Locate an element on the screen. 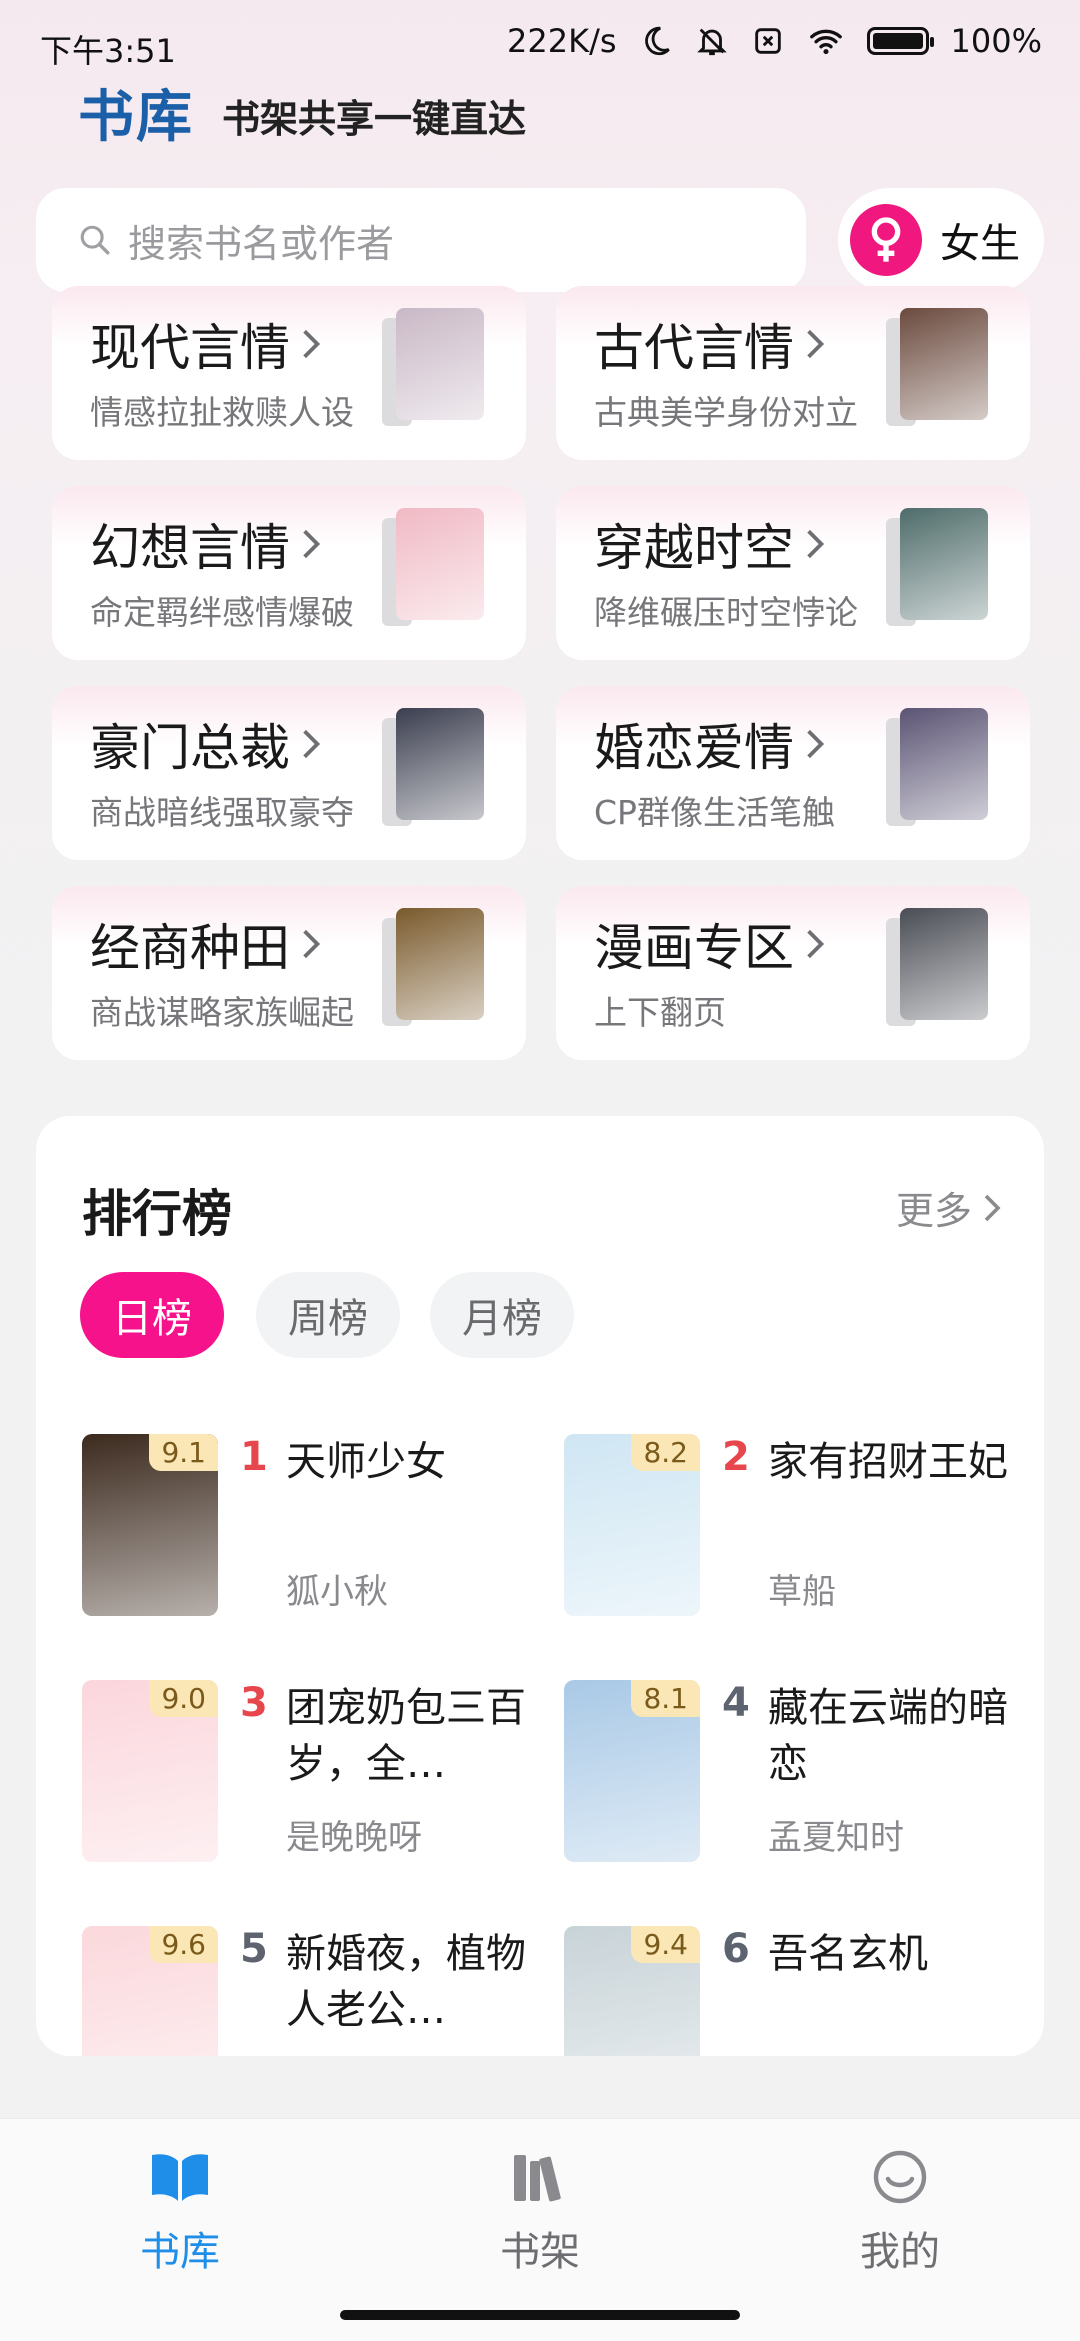 Image resolution: width=1080 pixels, height=2341 pixels. score-badge: 9.0 is located at coordinates (183, 1698).